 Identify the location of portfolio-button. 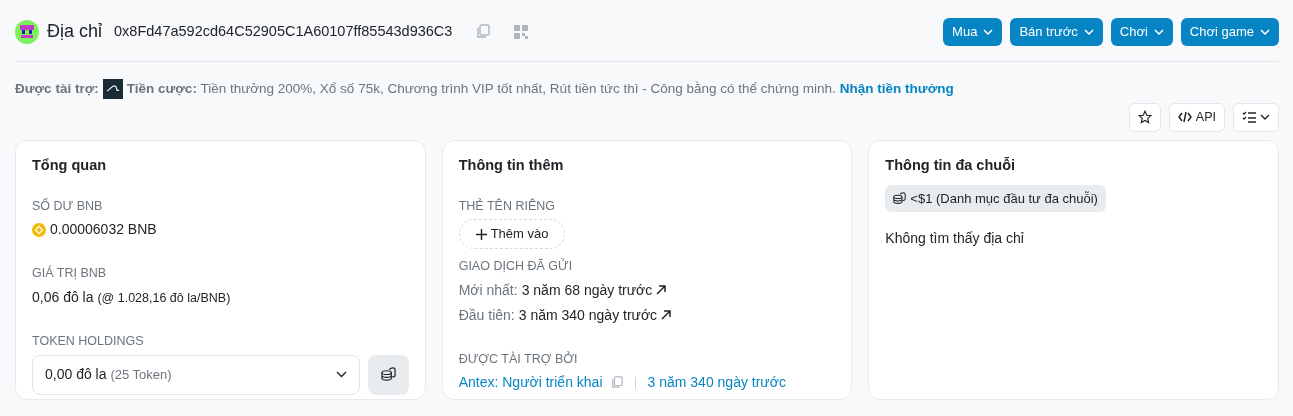
(388, 374).